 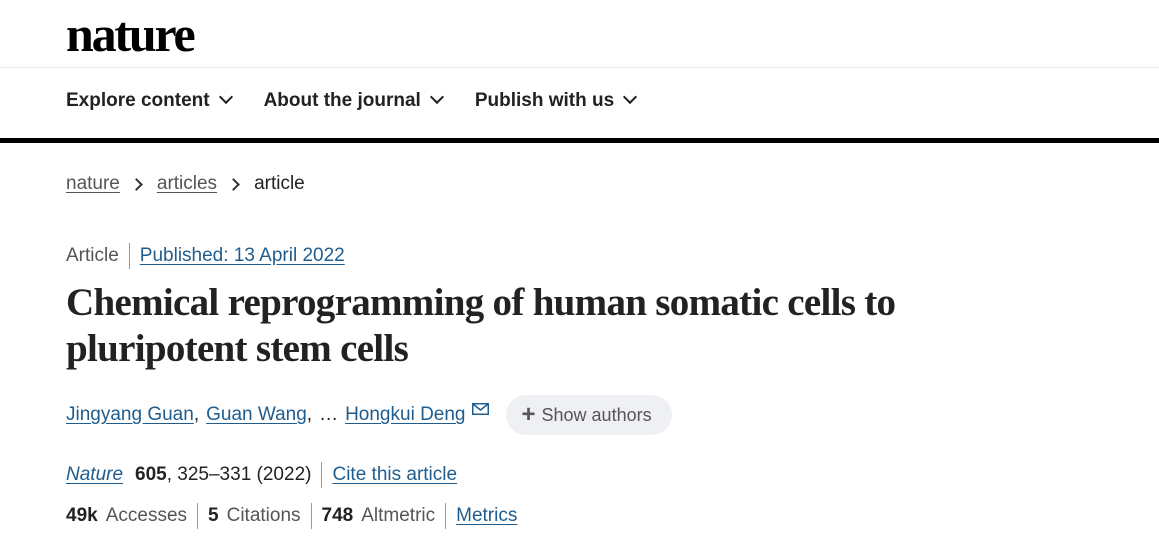 What do you see at coordinates (263, 515) in the screenshot?
I see `citations-label: Citations` at bounding box center [263, 515].